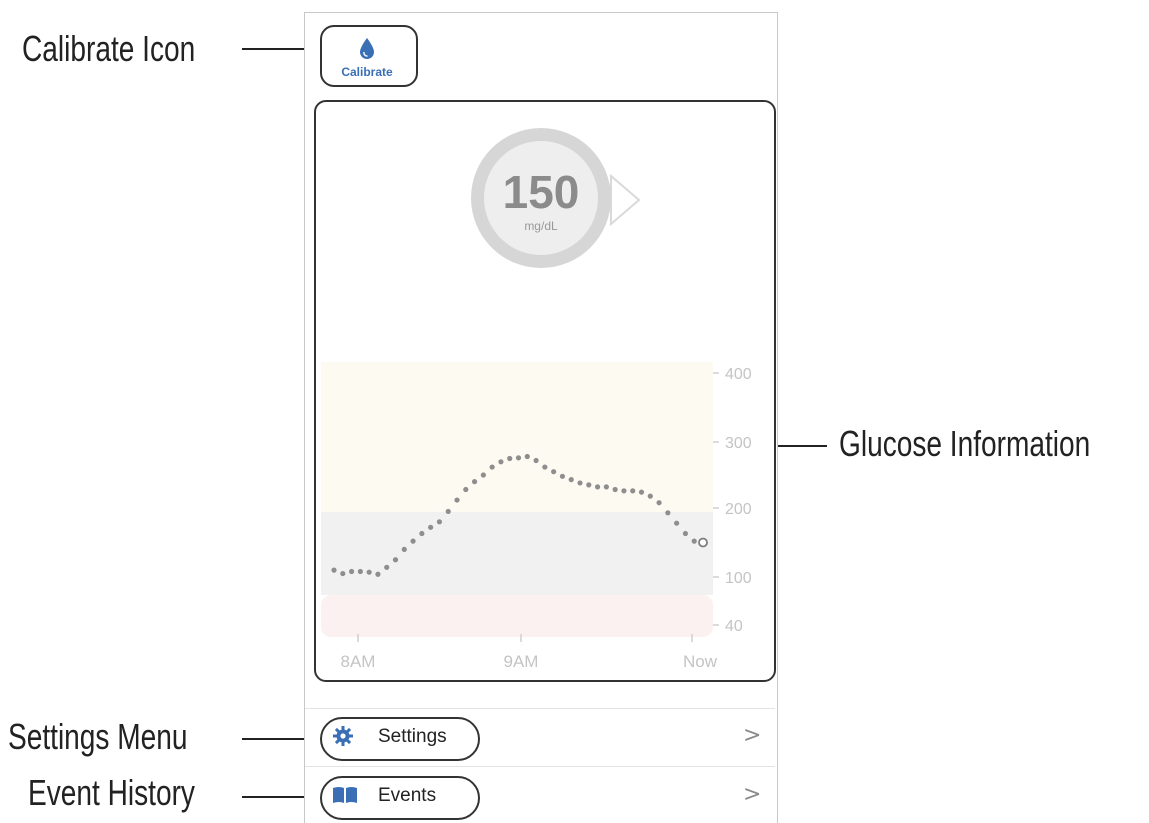 This screenshot has height=823, width=1149. What do you see at coordinates (407, 795) in the screenshot?
I see `events-label: Events` at bounding box center [407, 795].